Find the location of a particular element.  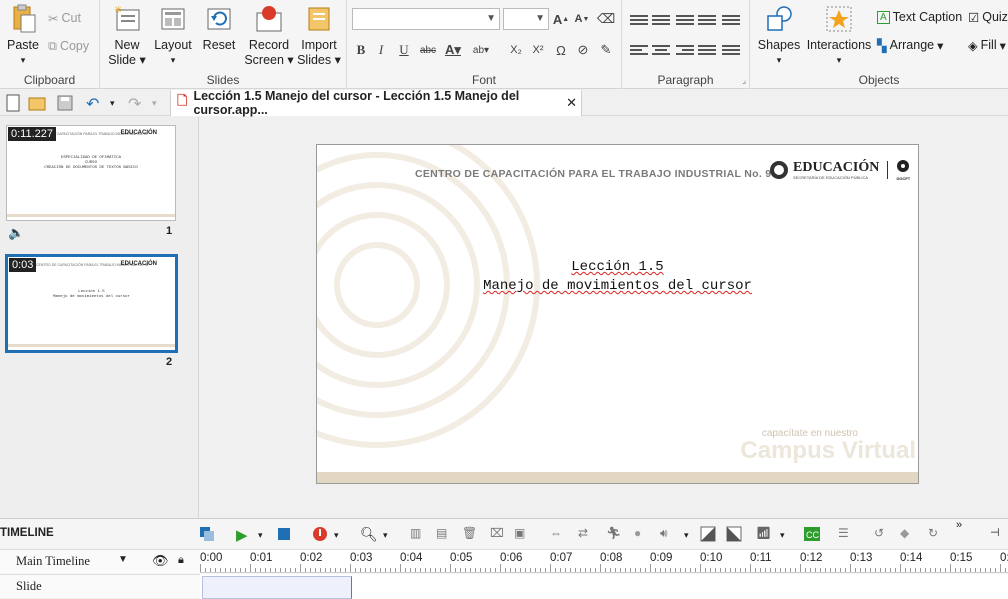

align-center-icon is located at coordinates (661, 50).